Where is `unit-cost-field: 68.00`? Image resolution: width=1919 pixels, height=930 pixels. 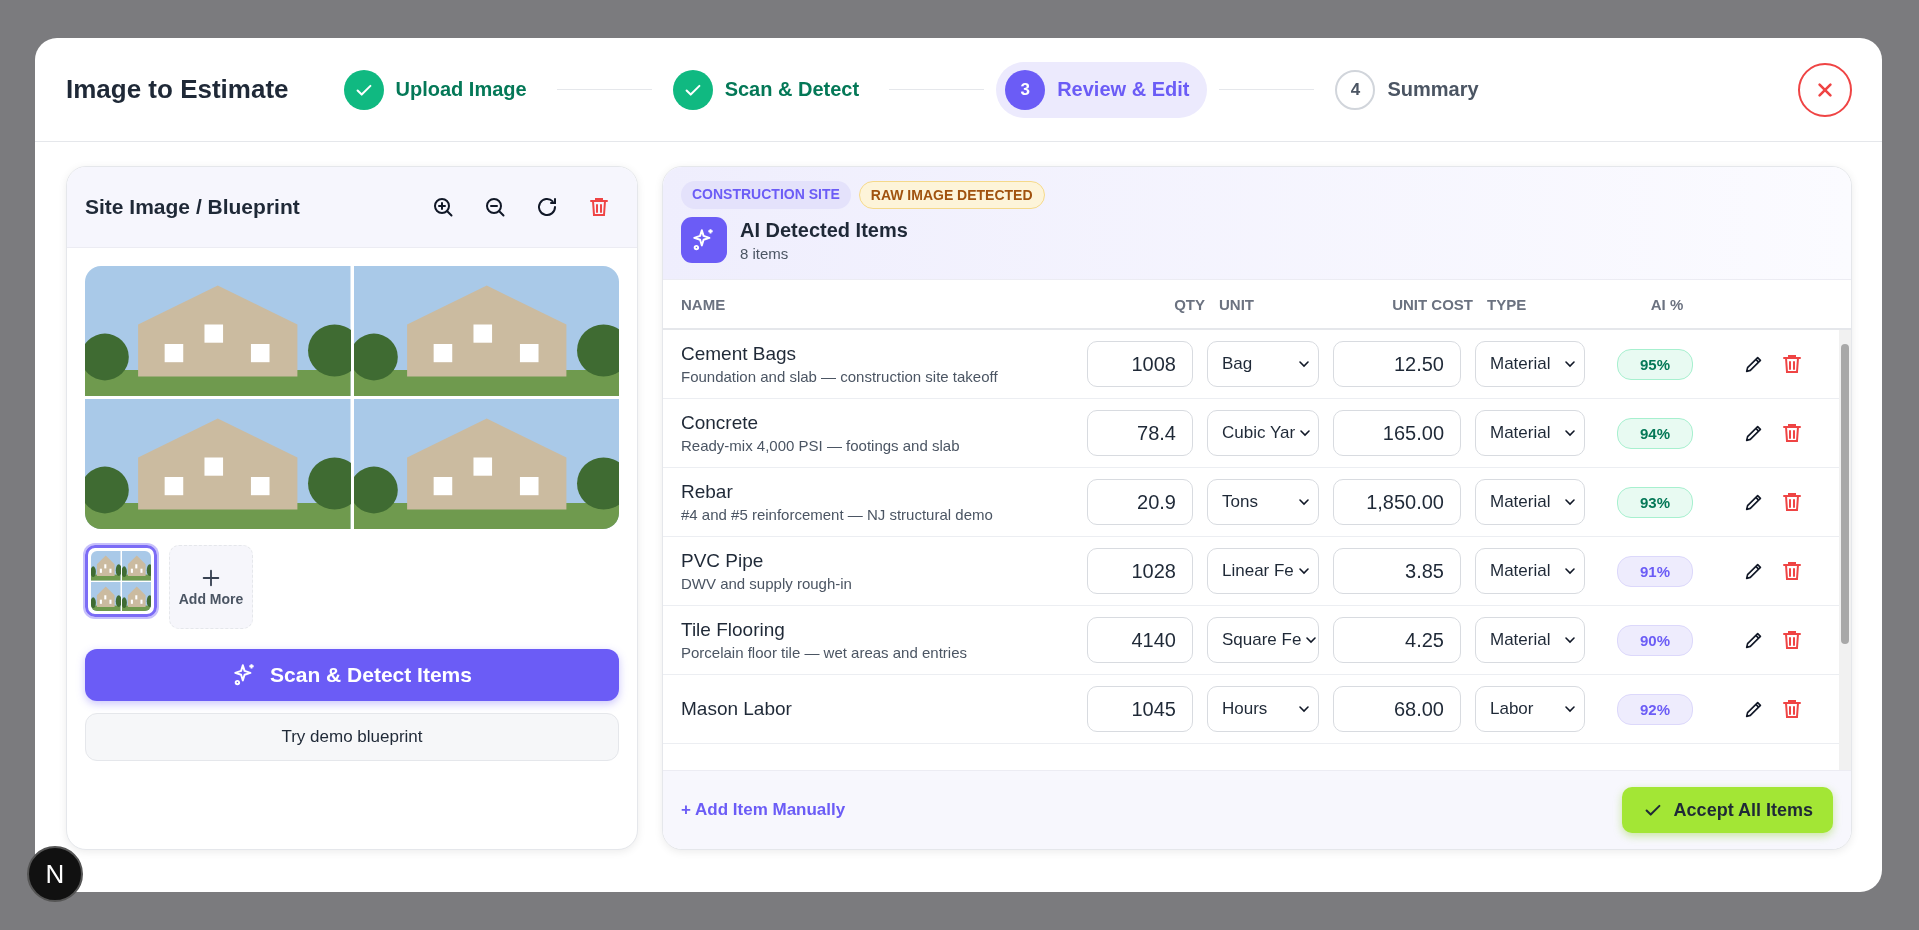
unit-cost-field: 68.00 is located at coordinates (1397, 709).